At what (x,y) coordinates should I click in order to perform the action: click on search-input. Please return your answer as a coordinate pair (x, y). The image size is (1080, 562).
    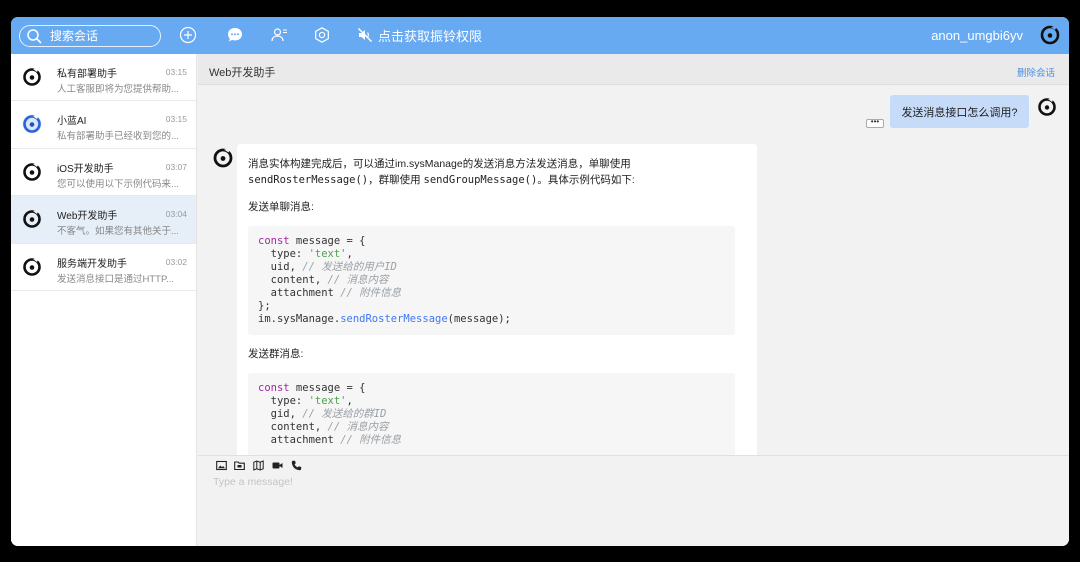
    Looking at the image, I should click on (102, 36).